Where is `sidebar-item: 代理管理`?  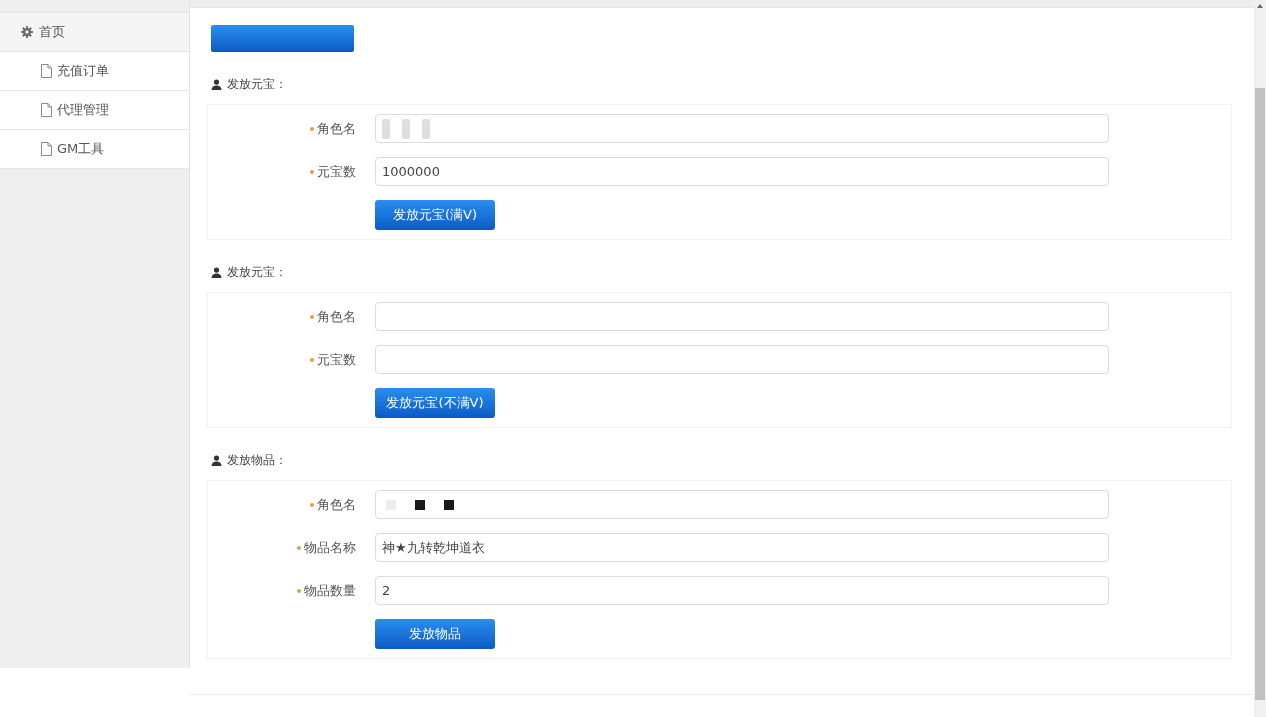 sidebar-item: 代理管理 is located at coordinates (94, 110).